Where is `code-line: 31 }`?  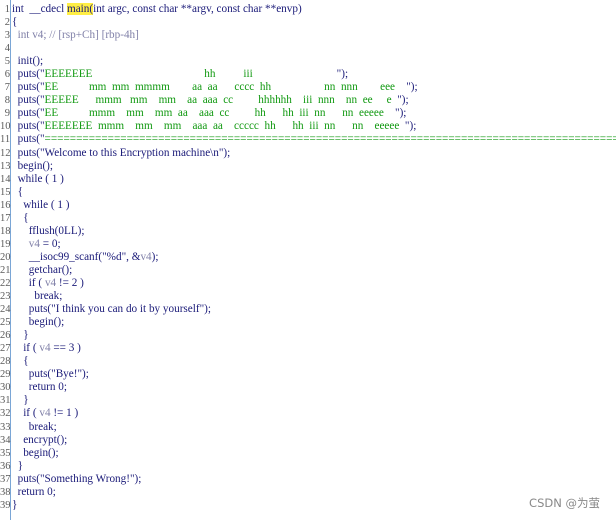 code-line: 31 } is located at coordinates (308, 400).